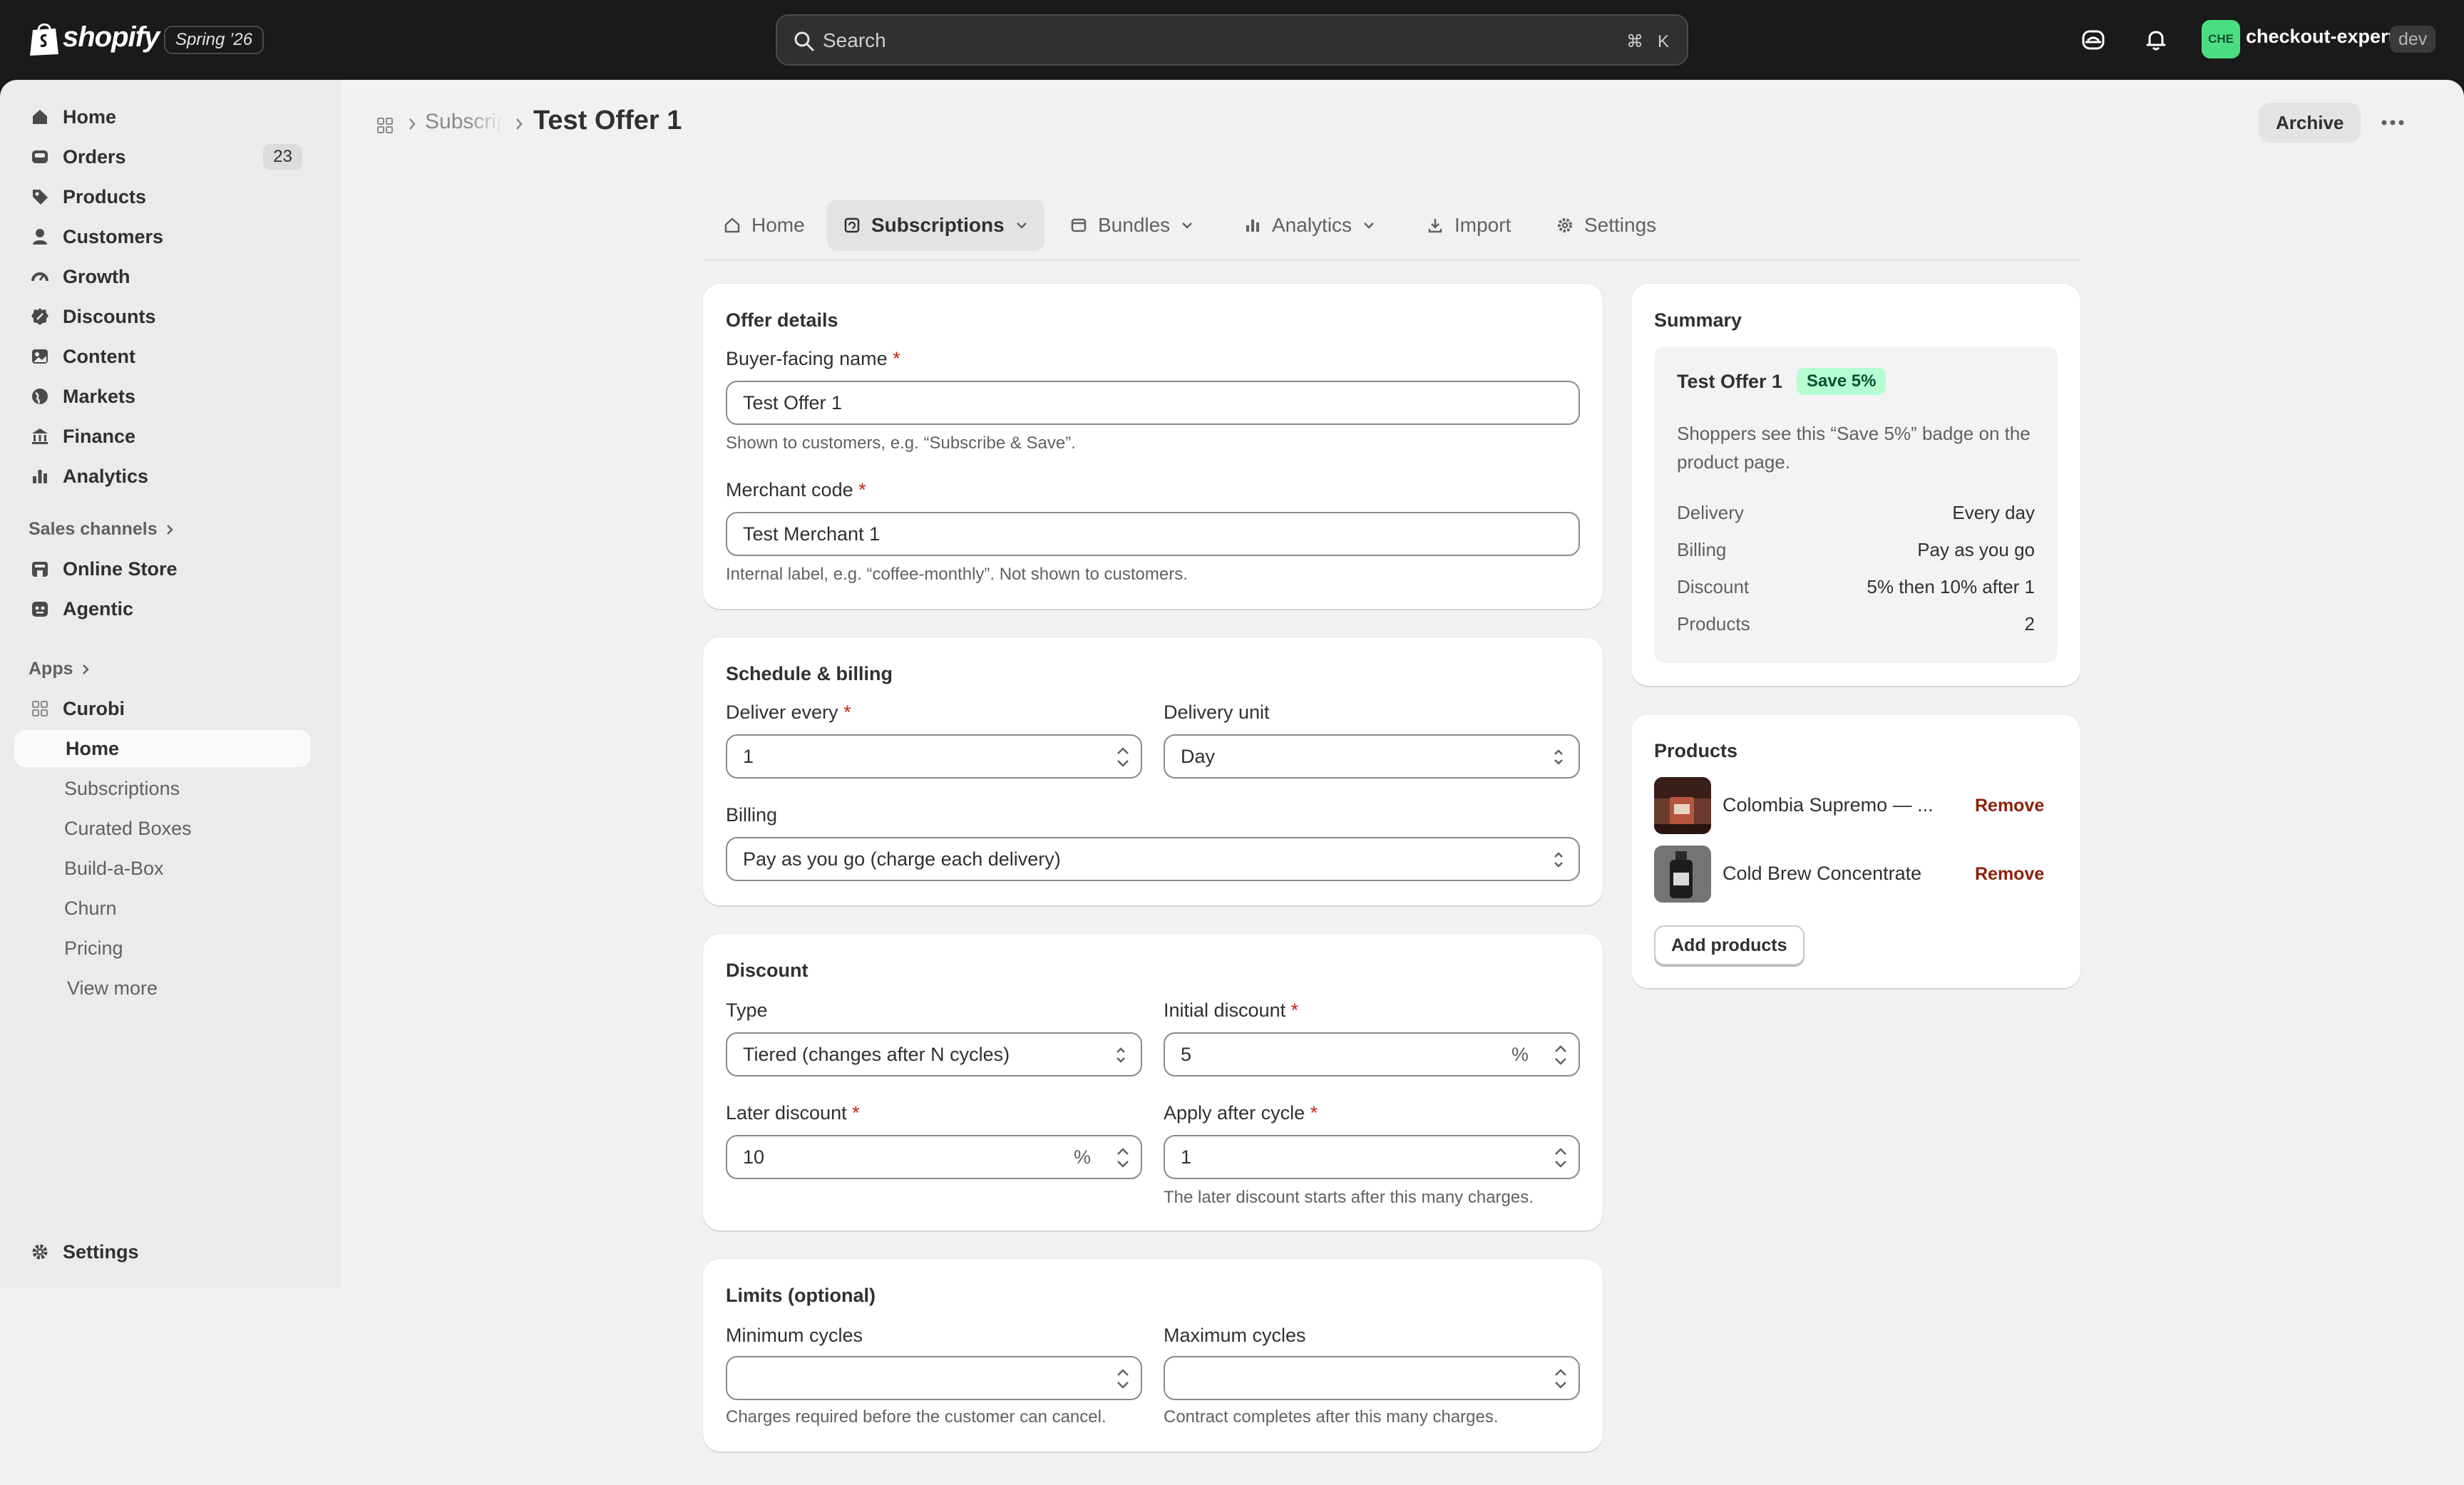 The height and width of the screenshot is (1485, 2464). Describe the element at coordinates (162, 116) in the screenshot. I see `sidebar-item-home: Home` at that location.